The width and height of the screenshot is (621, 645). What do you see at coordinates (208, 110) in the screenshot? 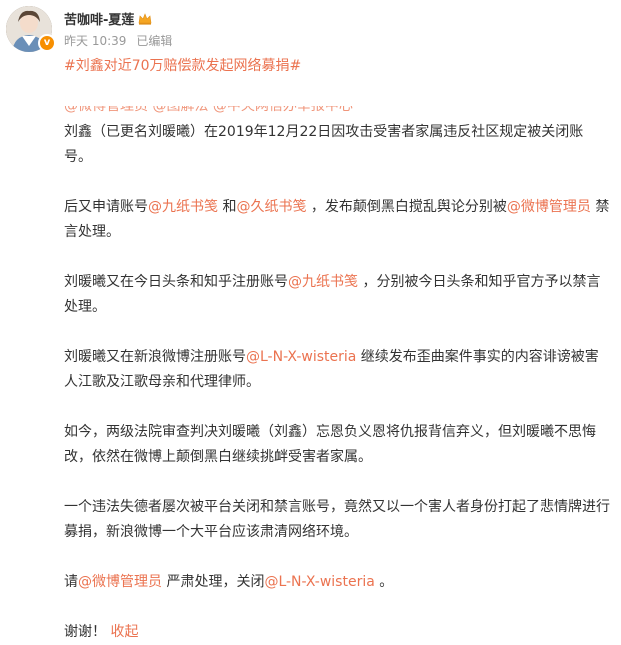
I see `truncated-mentions-line: @微博管理员 @图解法 @中央网信办举报中心` at bounding box center [208, 110].